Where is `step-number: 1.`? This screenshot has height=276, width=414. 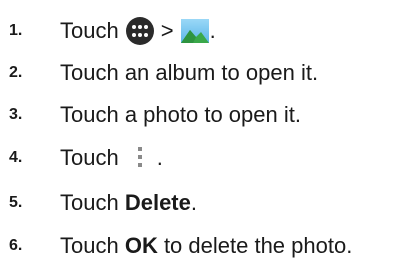
step-number: 1. is located at coordinates (16, 30).